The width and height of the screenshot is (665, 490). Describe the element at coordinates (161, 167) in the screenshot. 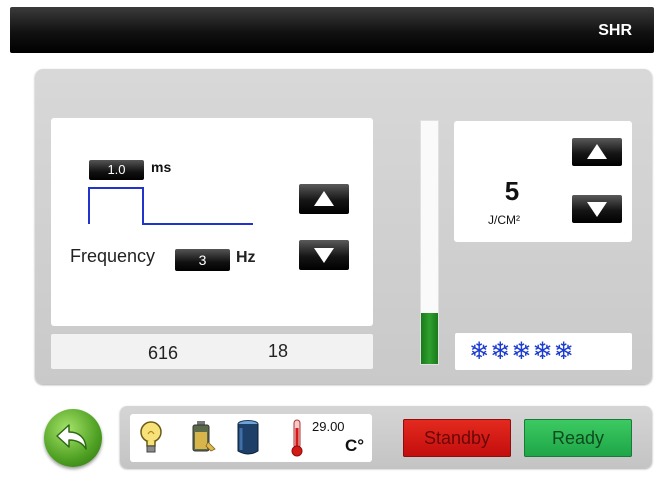

I see `pulse-width-unit: ms` at that location.